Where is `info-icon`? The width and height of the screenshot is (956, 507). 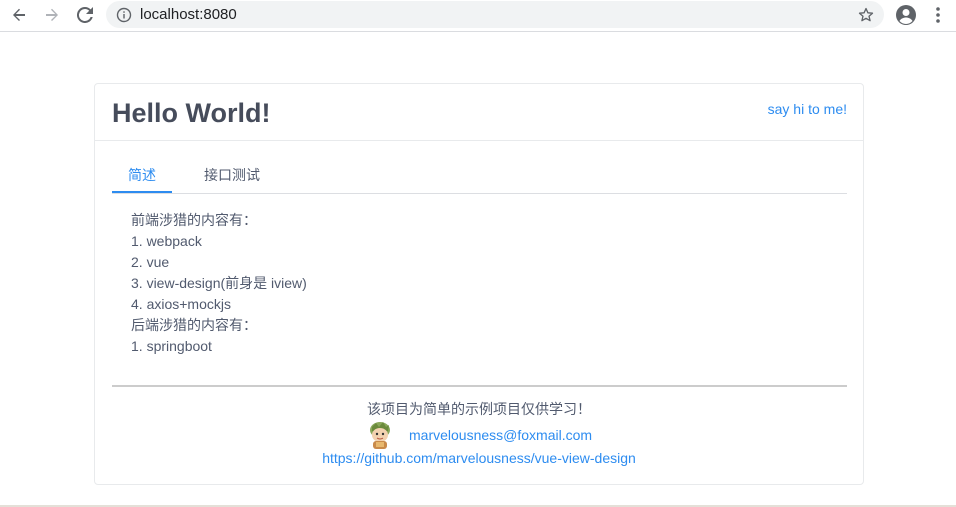
info-icon is located at coordinates (123, 14).